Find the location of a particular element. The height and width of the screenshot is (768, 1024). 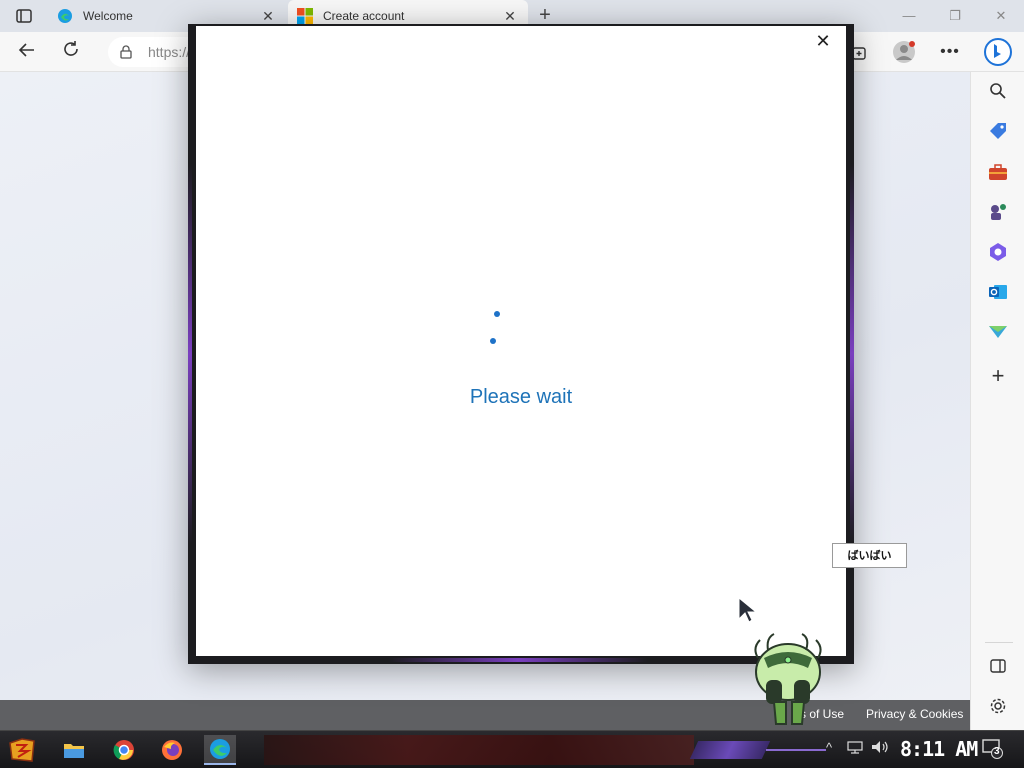

chrome-button is located at coordinates (124, 750).